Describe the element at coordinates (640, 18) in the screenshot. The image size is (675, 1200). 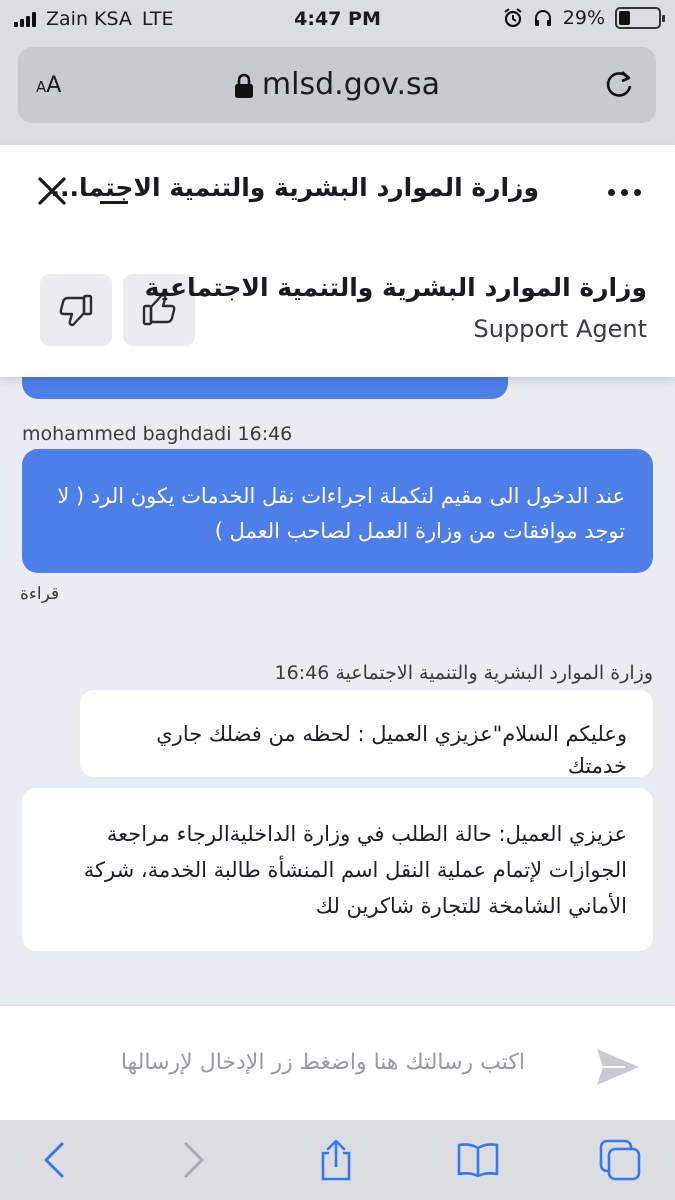
I see `battery-icon` at that location.